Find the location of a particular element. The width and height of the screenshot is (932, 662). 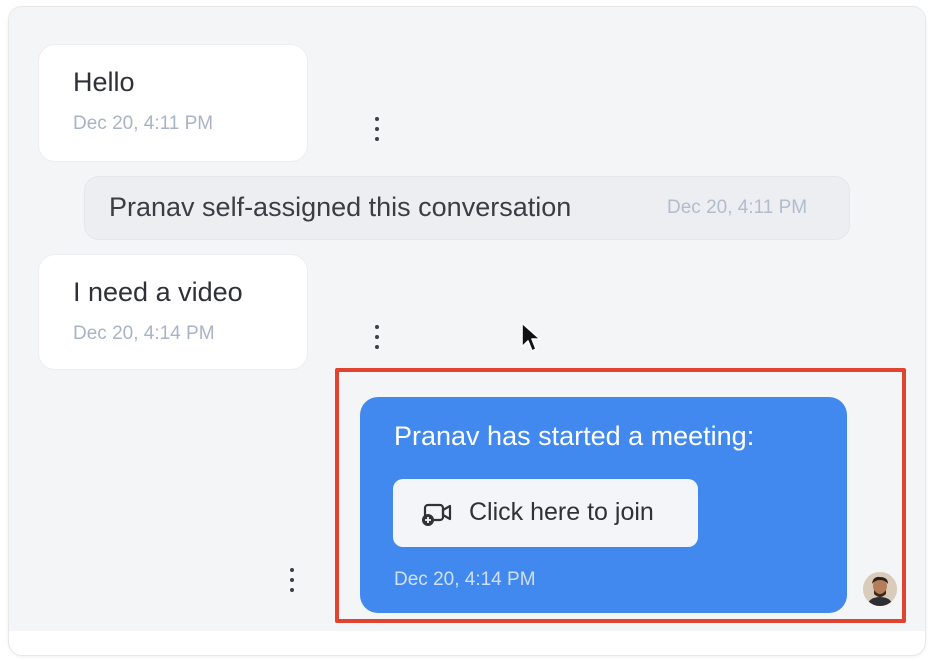

message-text: Hello is located at coordinates (104, 82).